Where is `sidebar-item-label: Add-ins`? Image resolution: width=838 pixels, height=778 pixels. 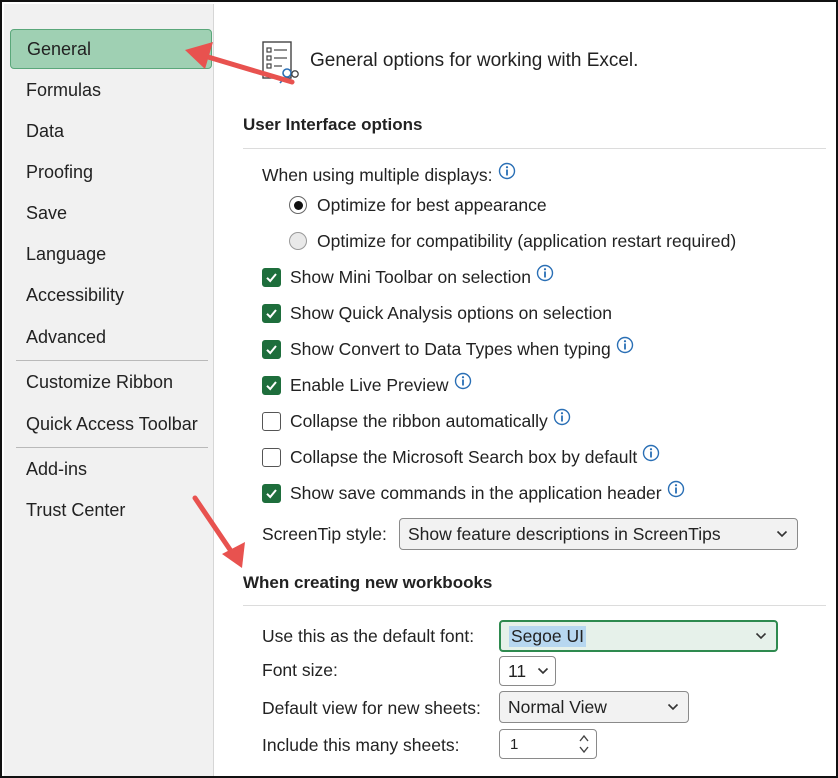
sidebar-item-label: Add-ins is located at coordinates (57, 469).